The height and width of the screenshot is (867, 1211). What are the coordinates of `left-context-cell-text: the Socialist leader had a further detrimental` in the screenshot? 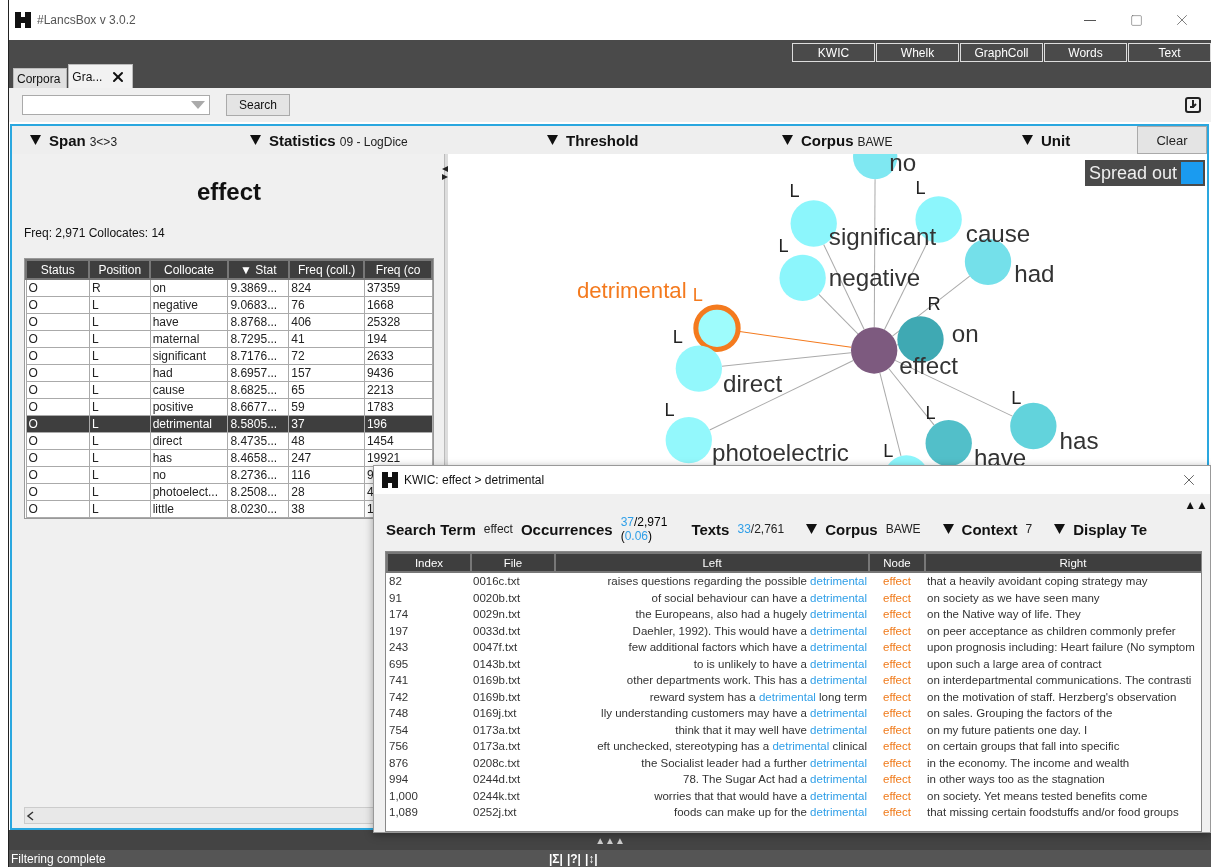 It's located at (754, 763).